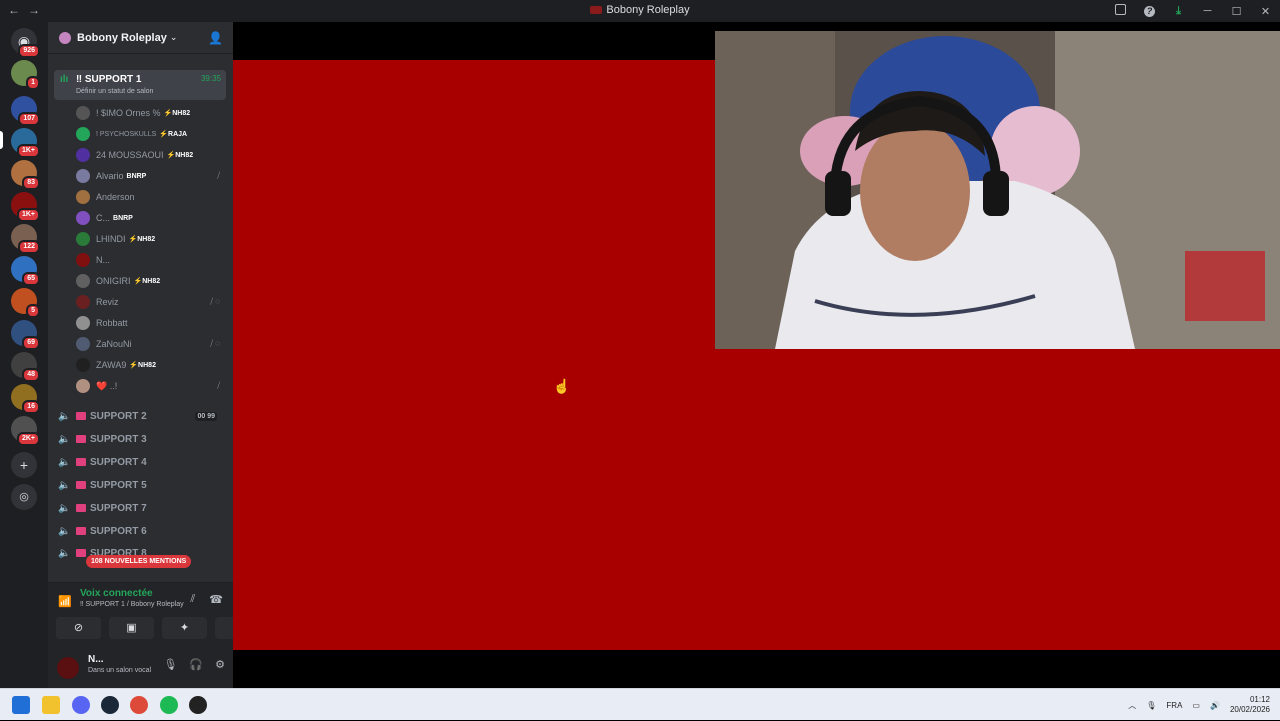 The height and width of the screenshot is (721, 1280). Describe the element at coordinates (170, 664) in the screenshot. I see `microphone-icon: 🎙` at that location.